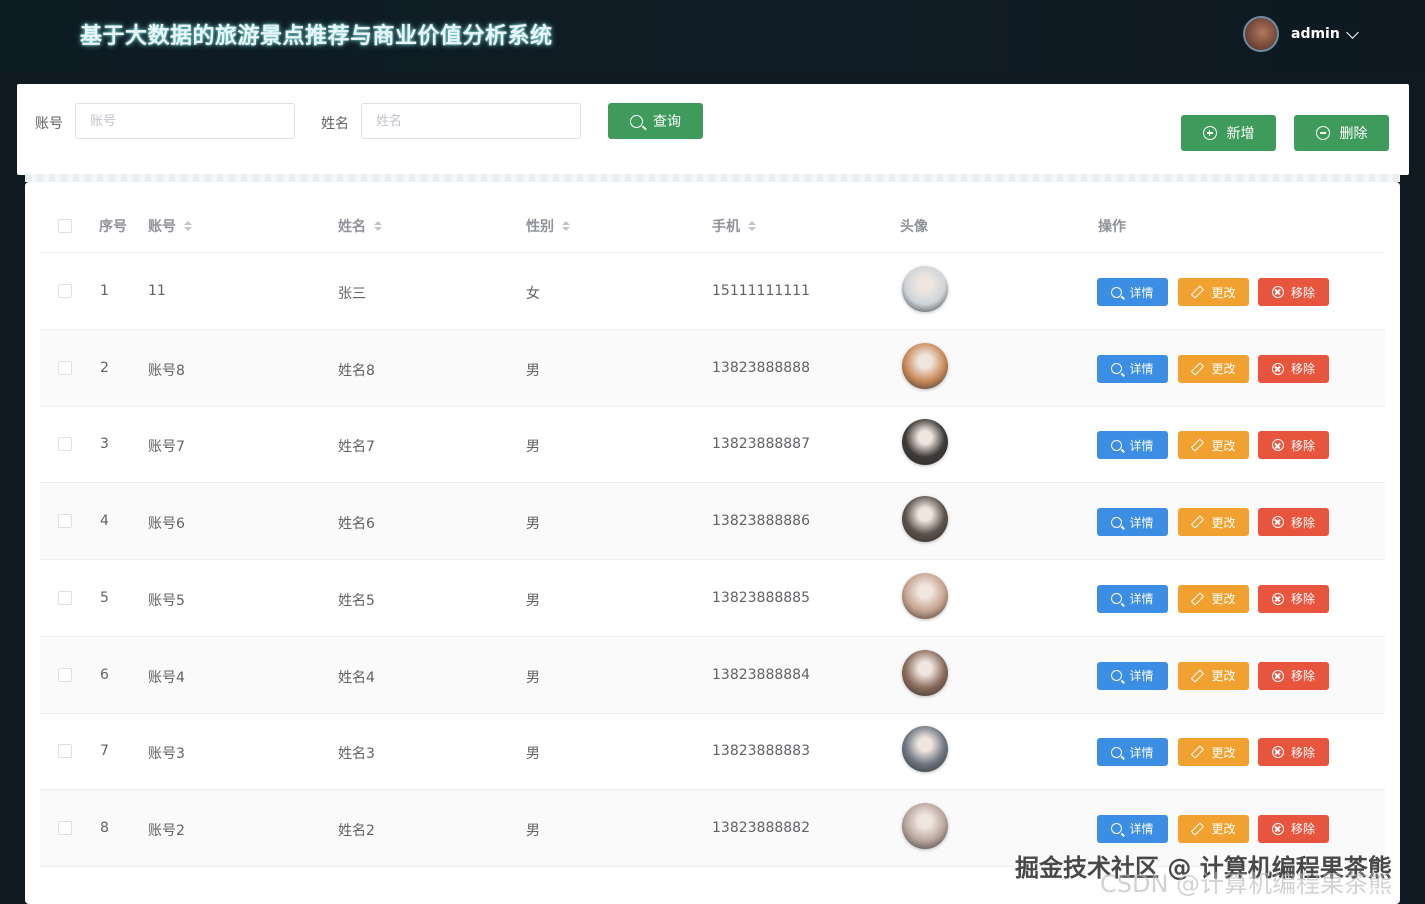  I want to click on watermark-csdn: CSDN @计算机编程果茶熊, so click(1246, 884).